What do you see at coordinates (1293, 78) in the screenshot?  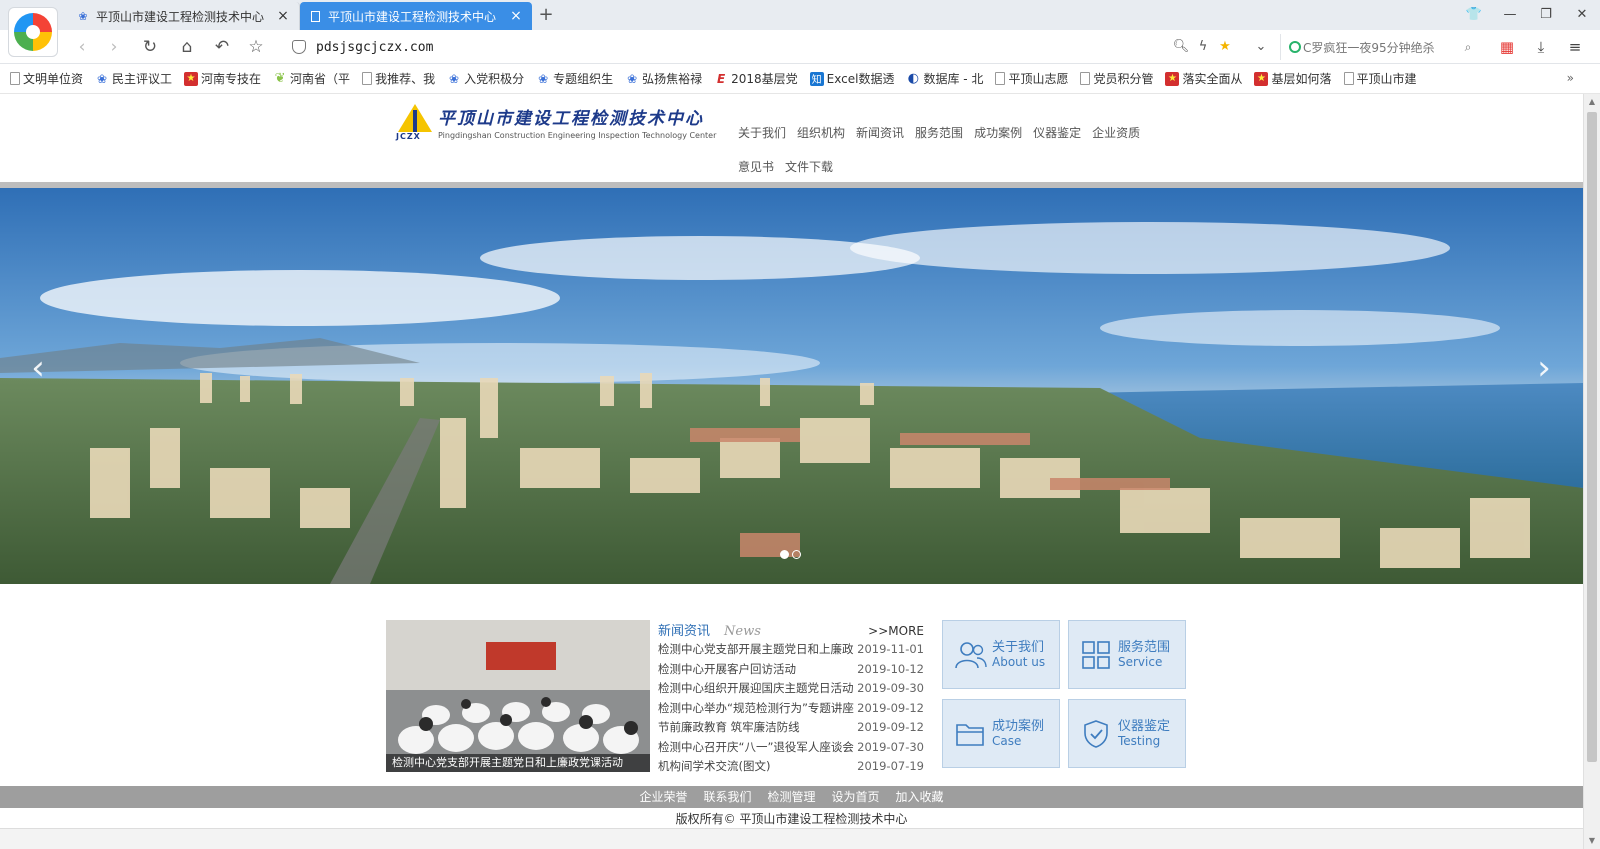 I see `bookmark-item: ★ 基层如何落` at bounding box center [1293, 78].